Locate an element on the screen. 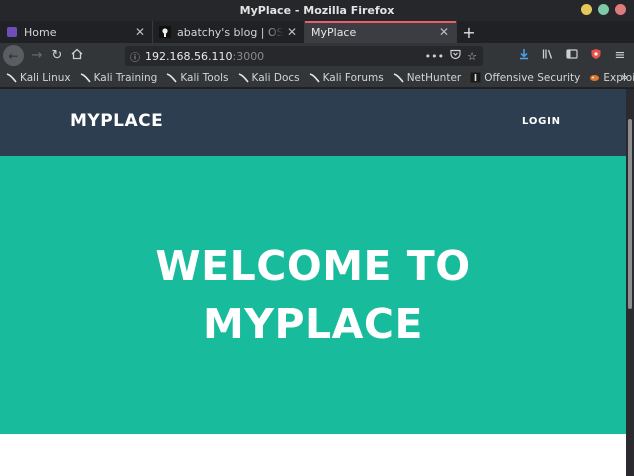 This screenshot has height=476, width=634. exploit-db-icon is located at coordinates (594, 77).